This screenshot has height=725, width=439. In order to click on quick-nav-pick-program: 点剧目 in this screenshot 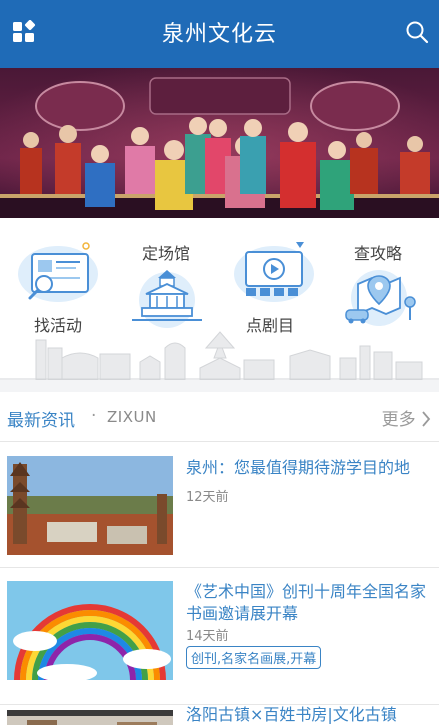, I will do `click(274, 280)`.